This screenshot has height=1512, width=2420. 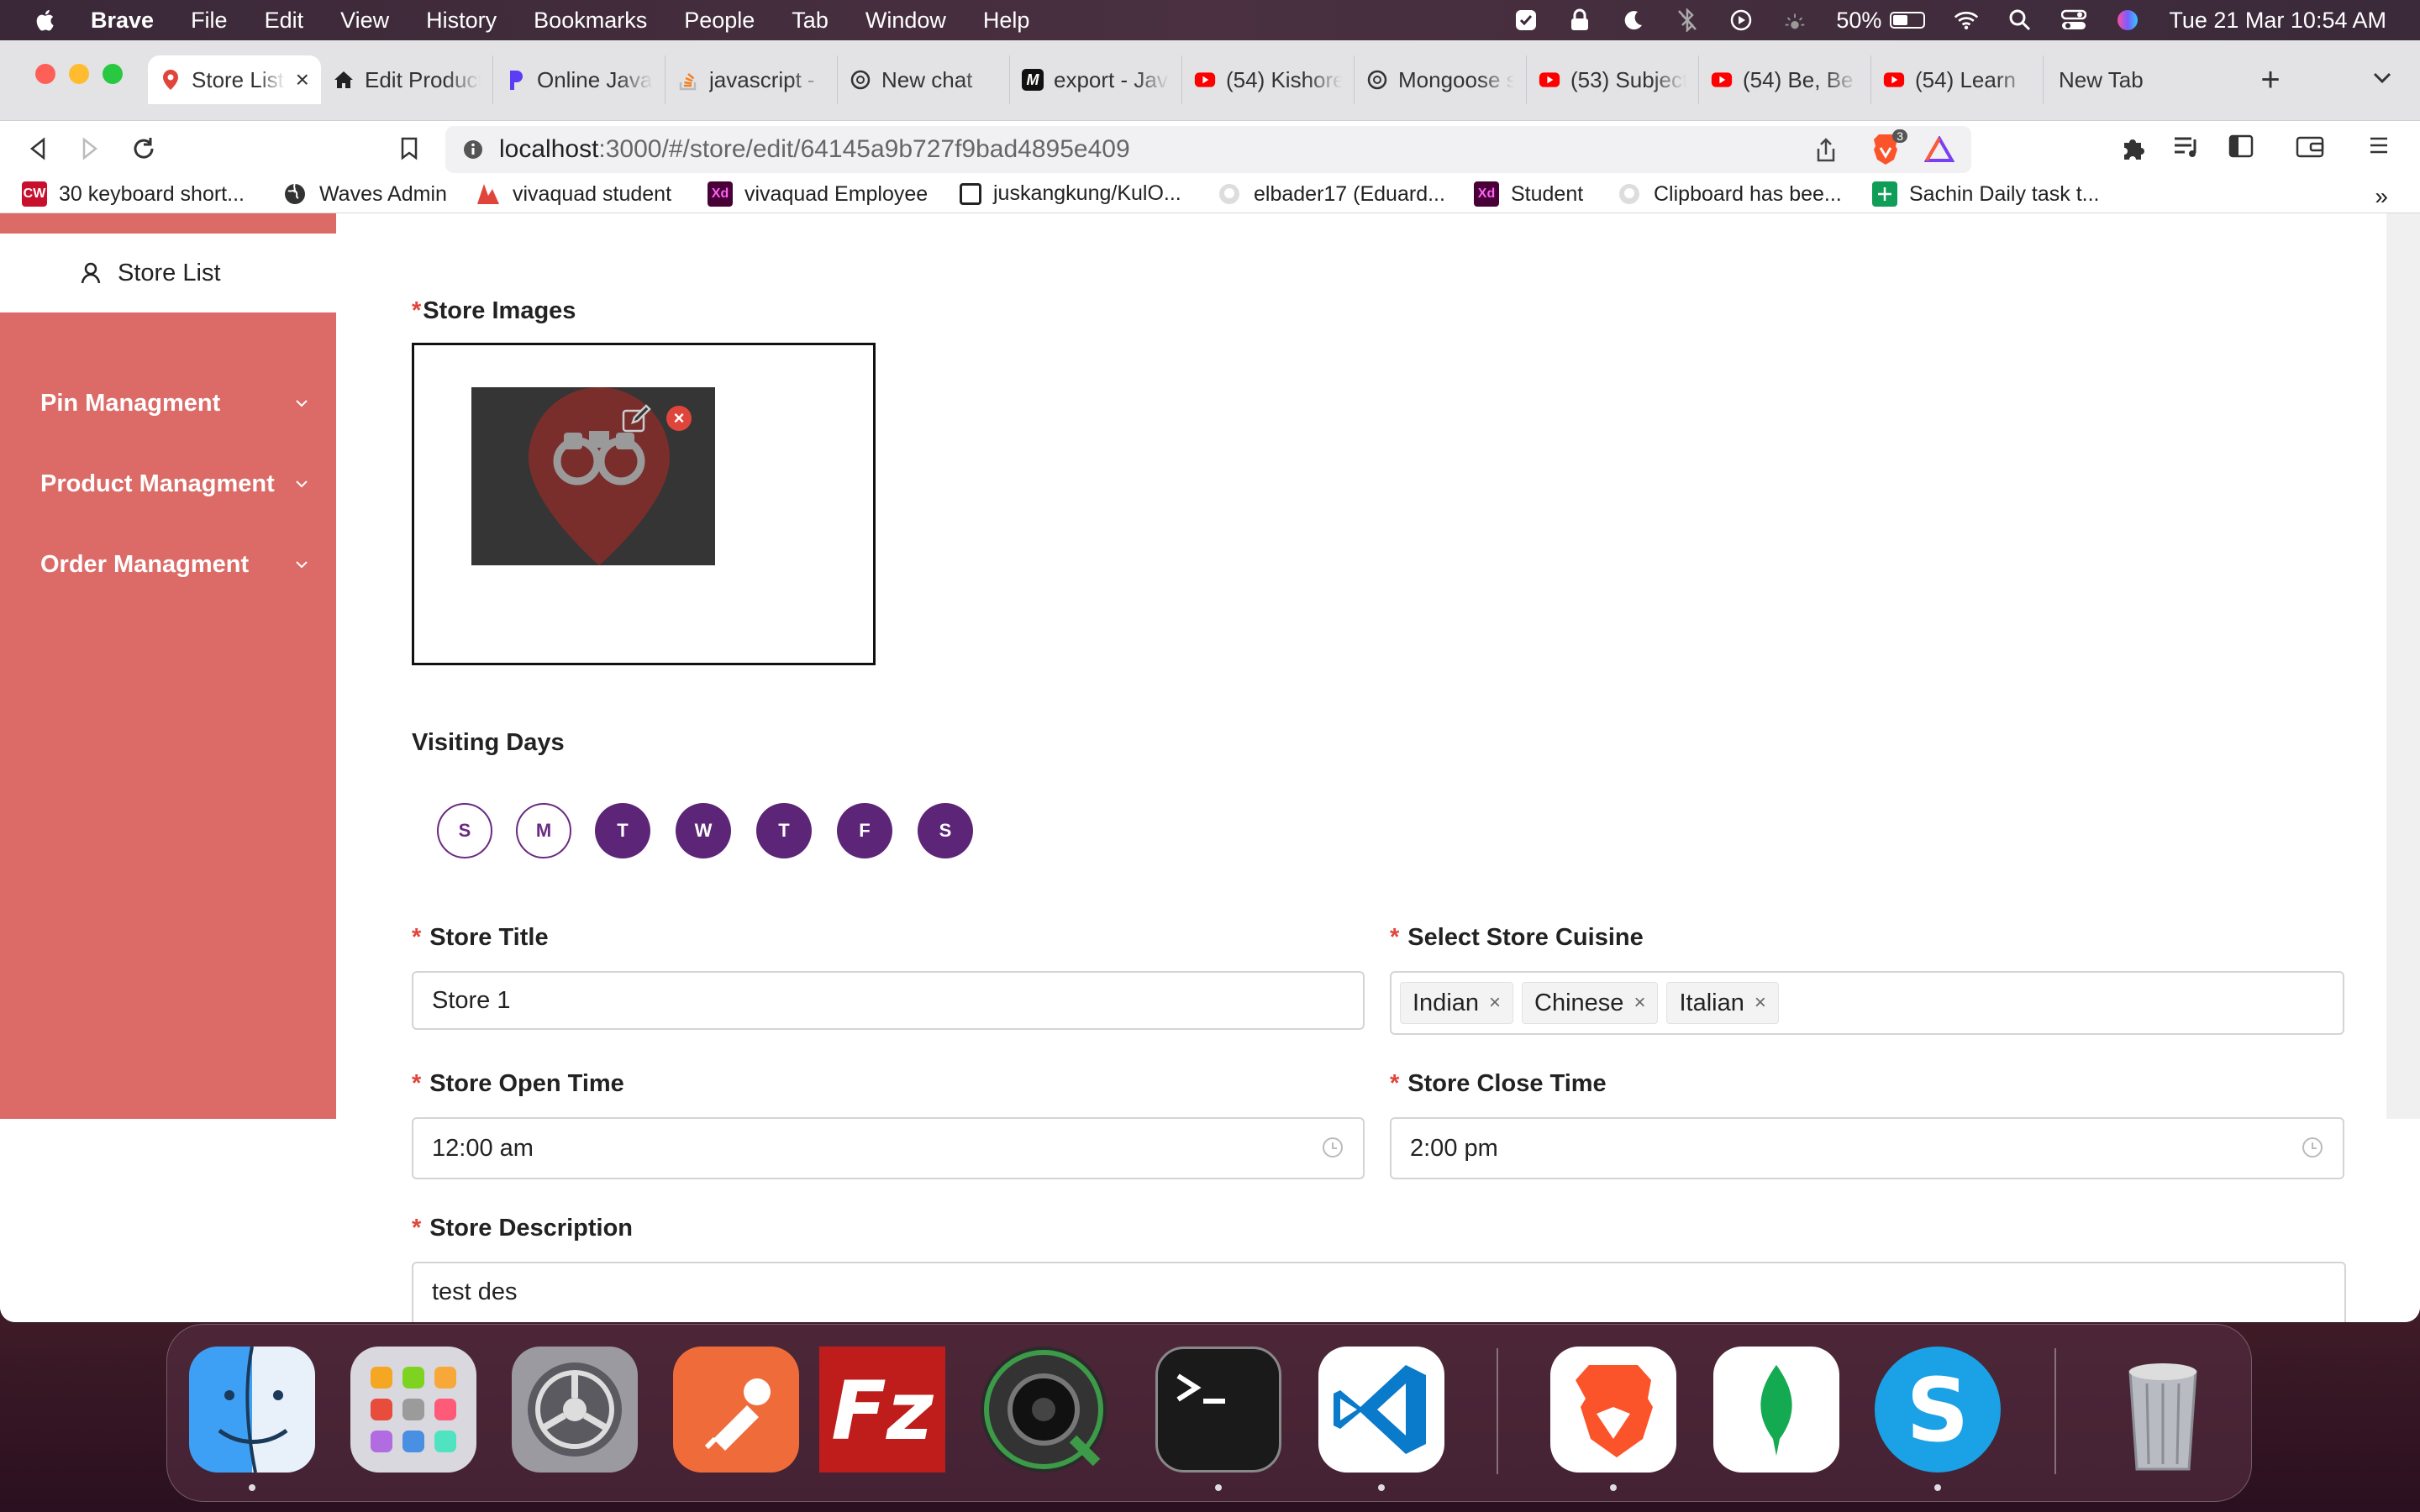 I want to click on bluetooth-off-icon, so click(x=1687, y=20).